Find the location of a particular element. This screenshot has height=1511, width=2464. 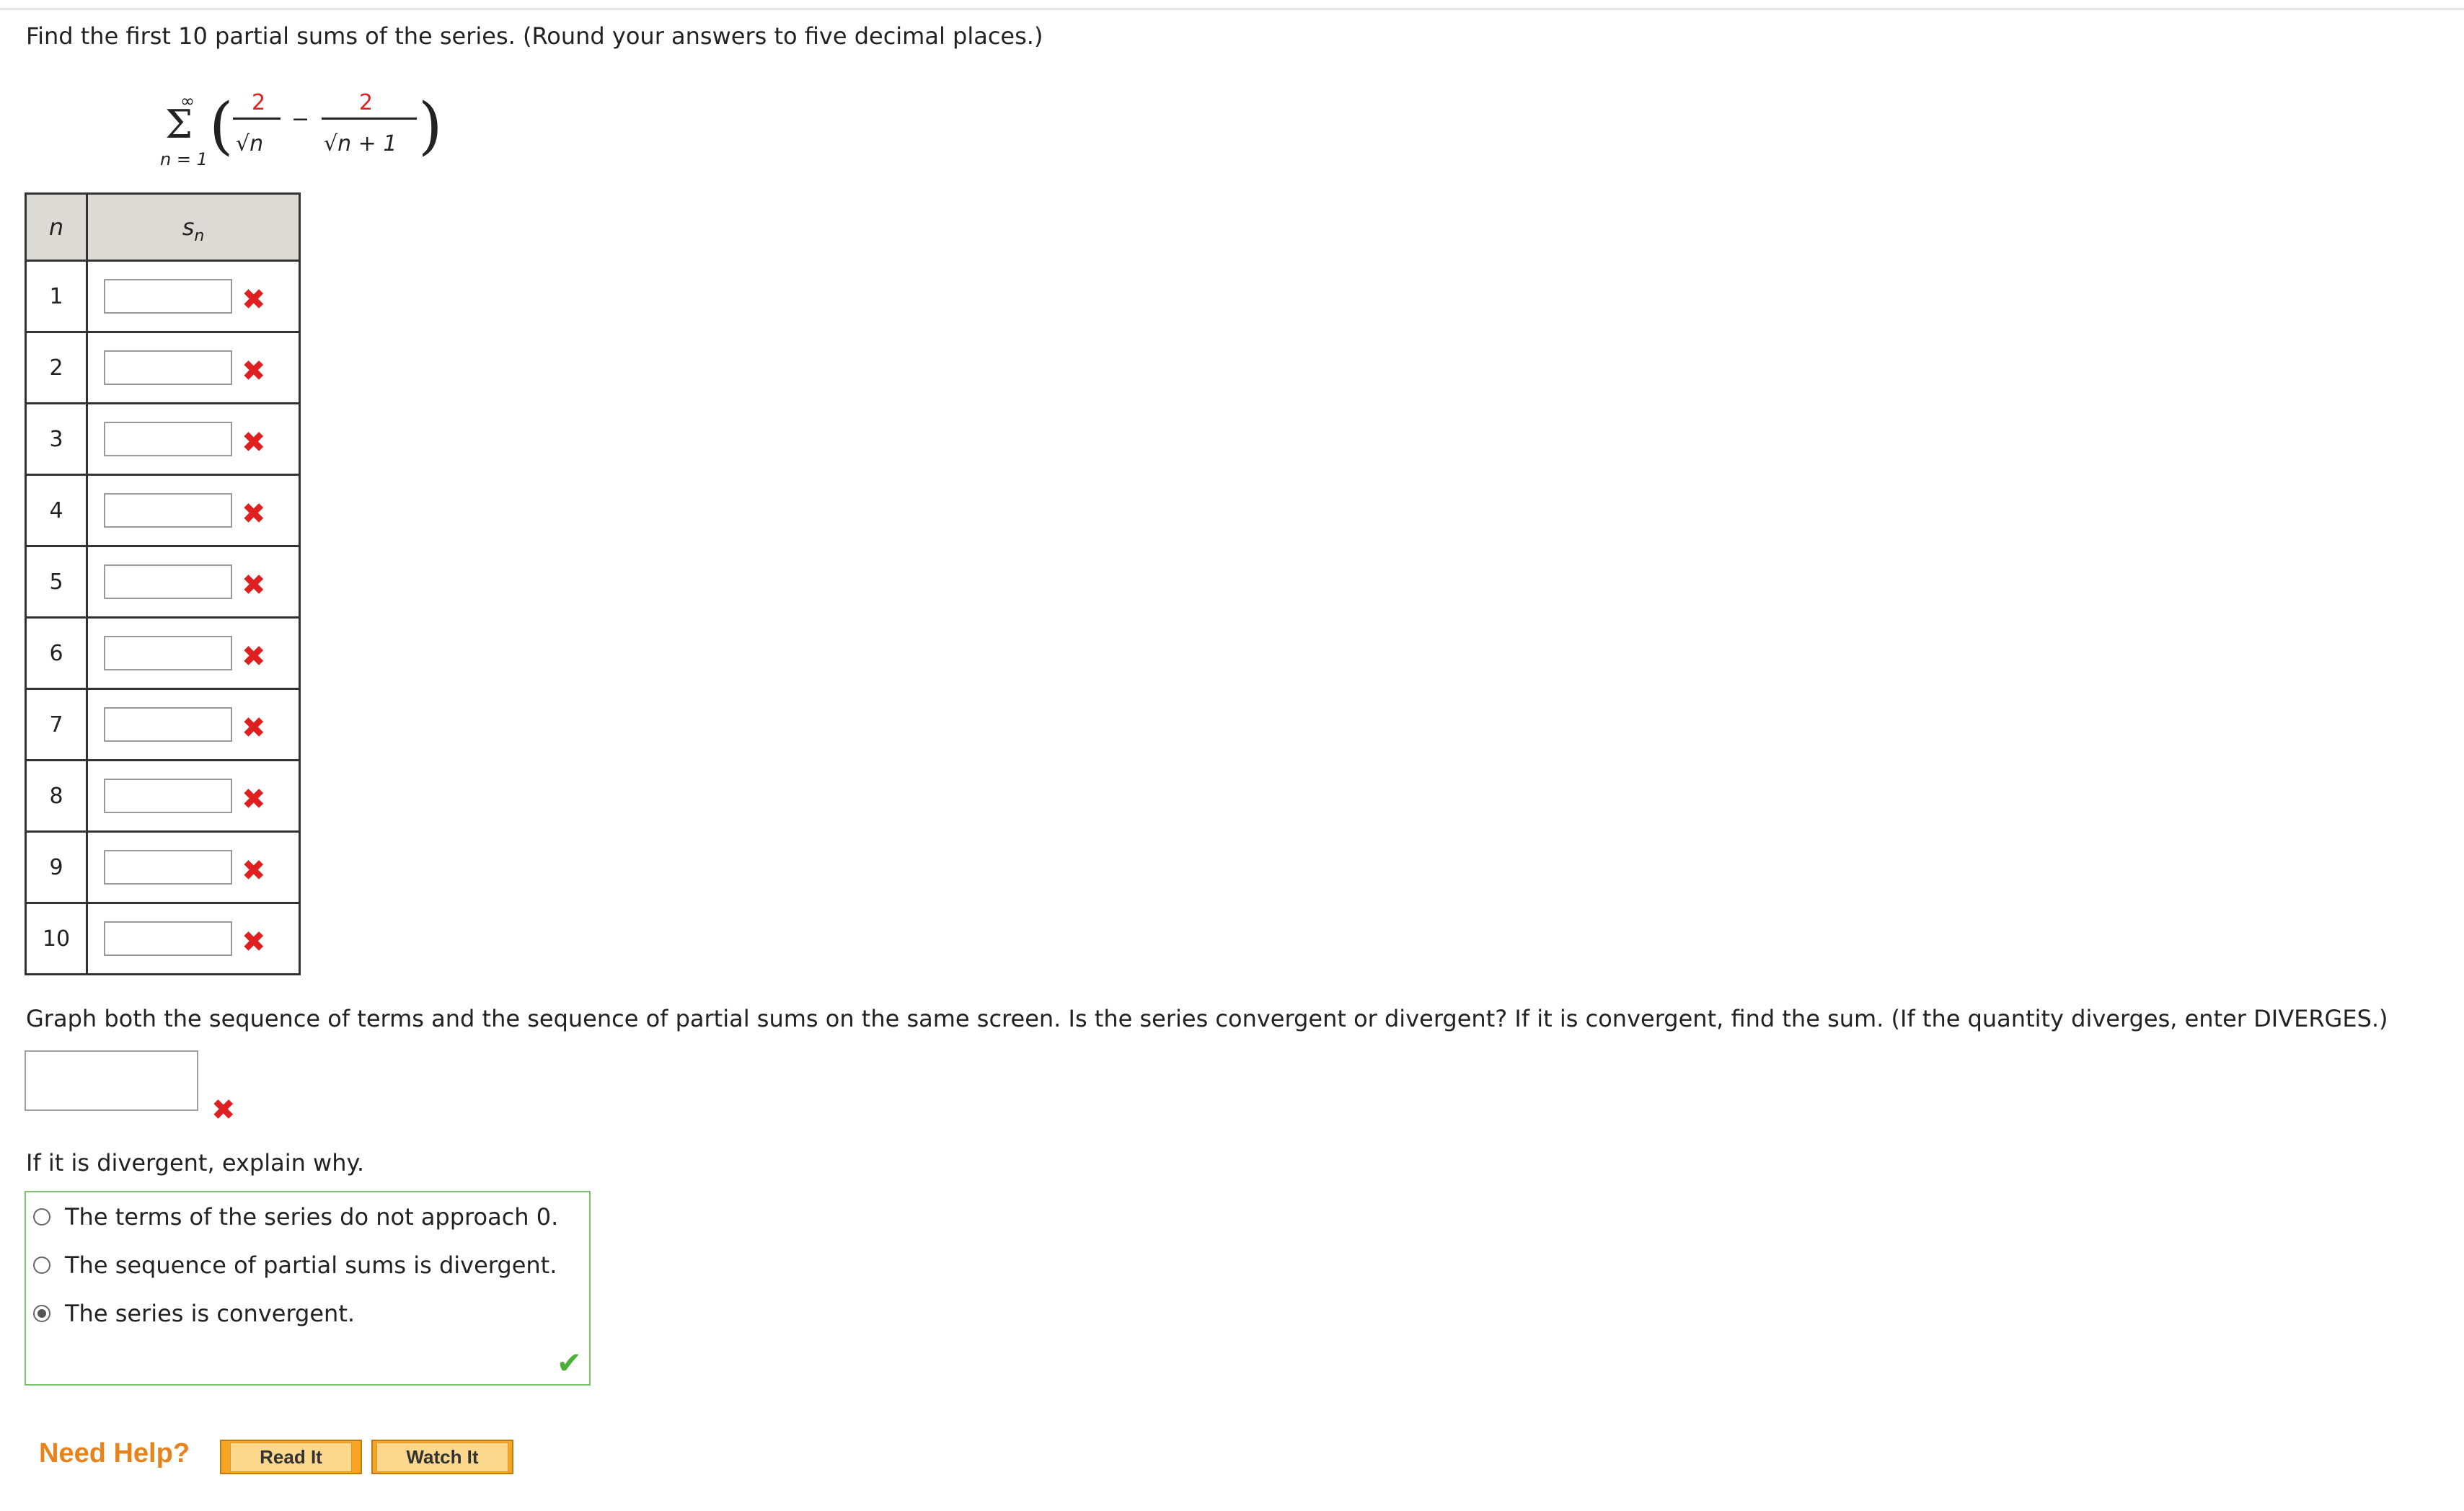

read-it-button: Read It is located at coordinates (291, 1457).